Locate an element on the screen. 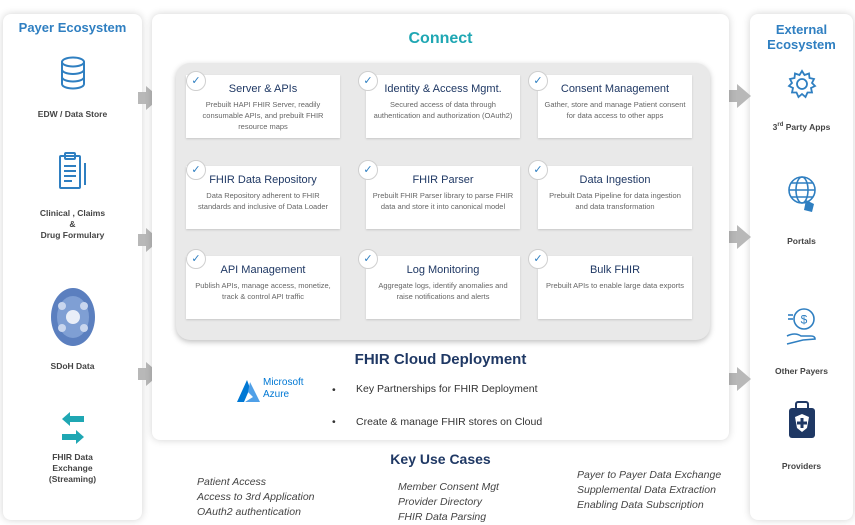 This screenshot has width=855, height=525. use-case-col1-item: Access to 3rd Application is located at coordinates (256, 497).